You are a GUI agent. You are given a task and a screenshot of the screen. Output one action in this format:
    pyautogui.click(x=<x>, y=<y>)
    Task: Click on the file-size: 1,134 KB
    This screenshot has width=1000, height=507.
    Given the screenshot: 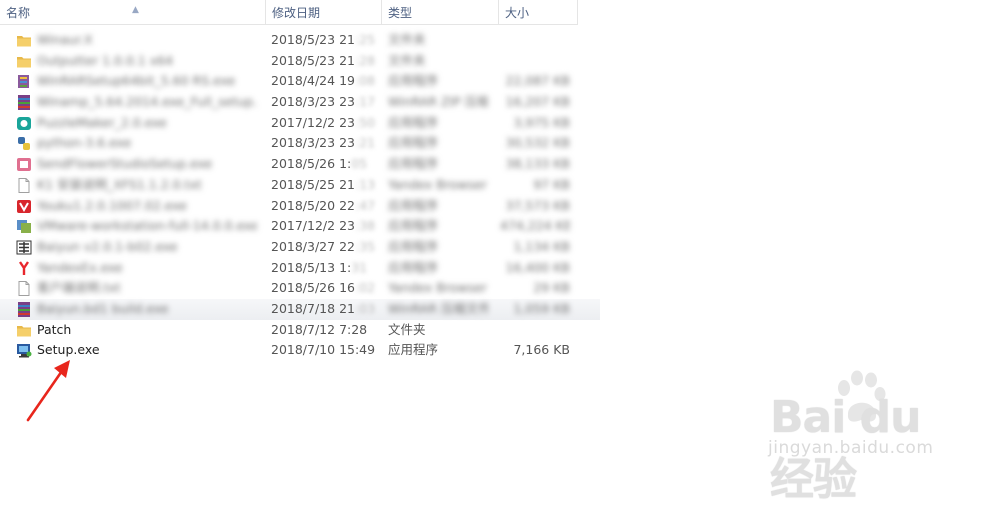 What is the action you would take?
    pyautogui.click(x=541, y=246)
    